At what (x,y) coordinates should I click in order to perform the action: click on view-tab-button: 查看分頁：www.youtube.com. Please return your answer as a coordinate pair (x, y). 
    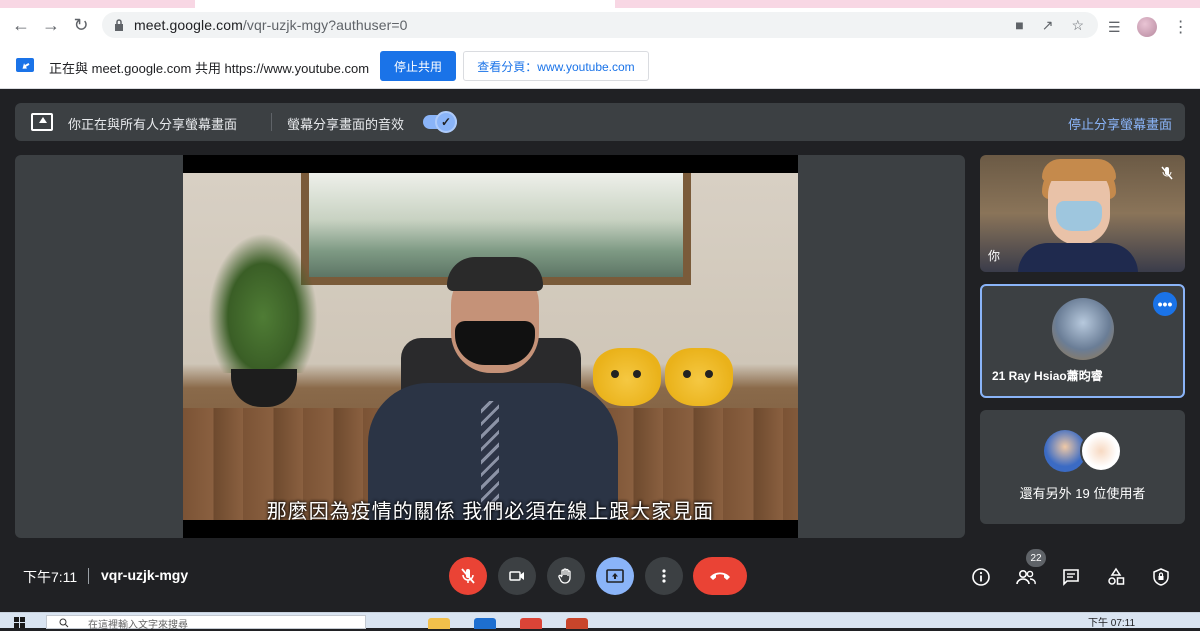
    Looking at the image, I should click on (556, 66).